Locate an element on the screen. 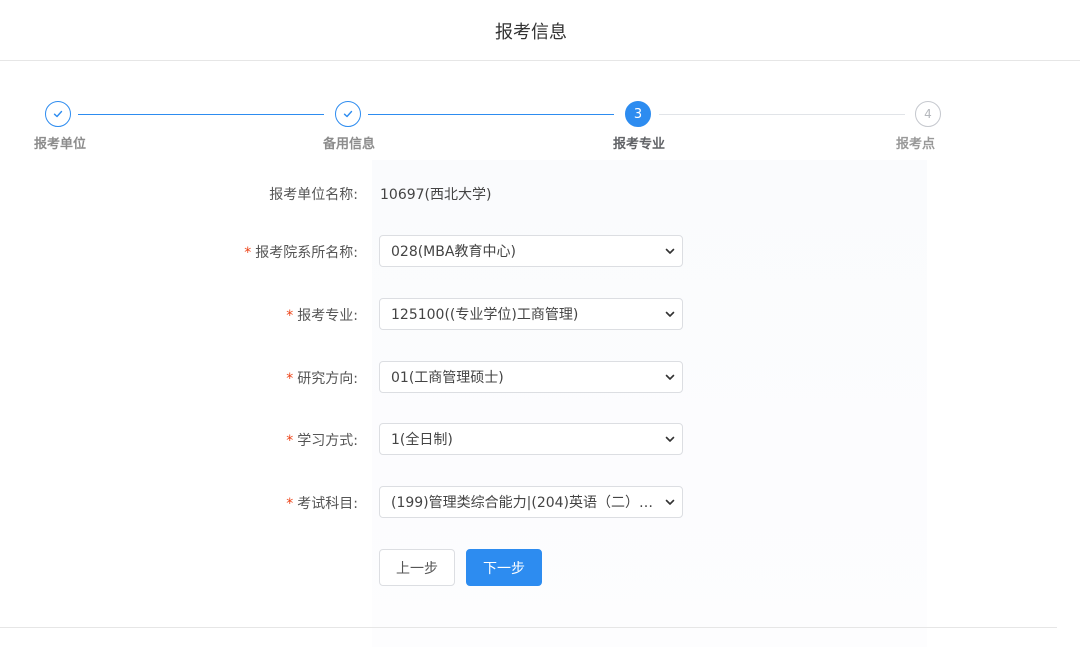 The width and height of the screenshot is (1080, 647). form-row-unit: 报考单位名称: 10697(西北大学) is located at coordinates (540, 193).